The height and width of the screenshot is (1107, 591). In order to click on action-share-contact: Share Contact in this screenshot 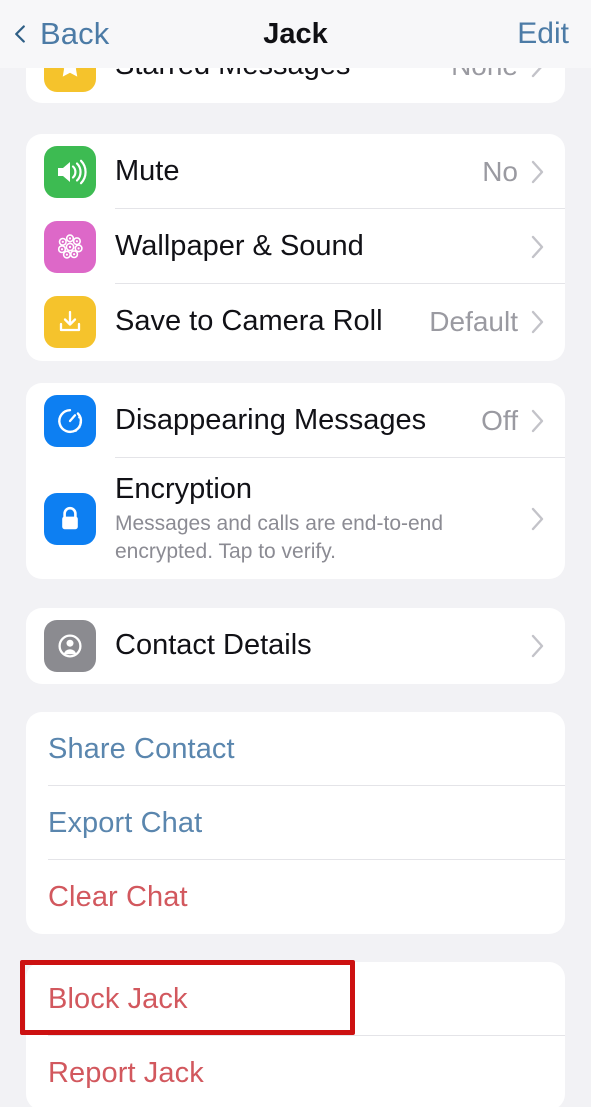, I will do `click(295, 749)`.